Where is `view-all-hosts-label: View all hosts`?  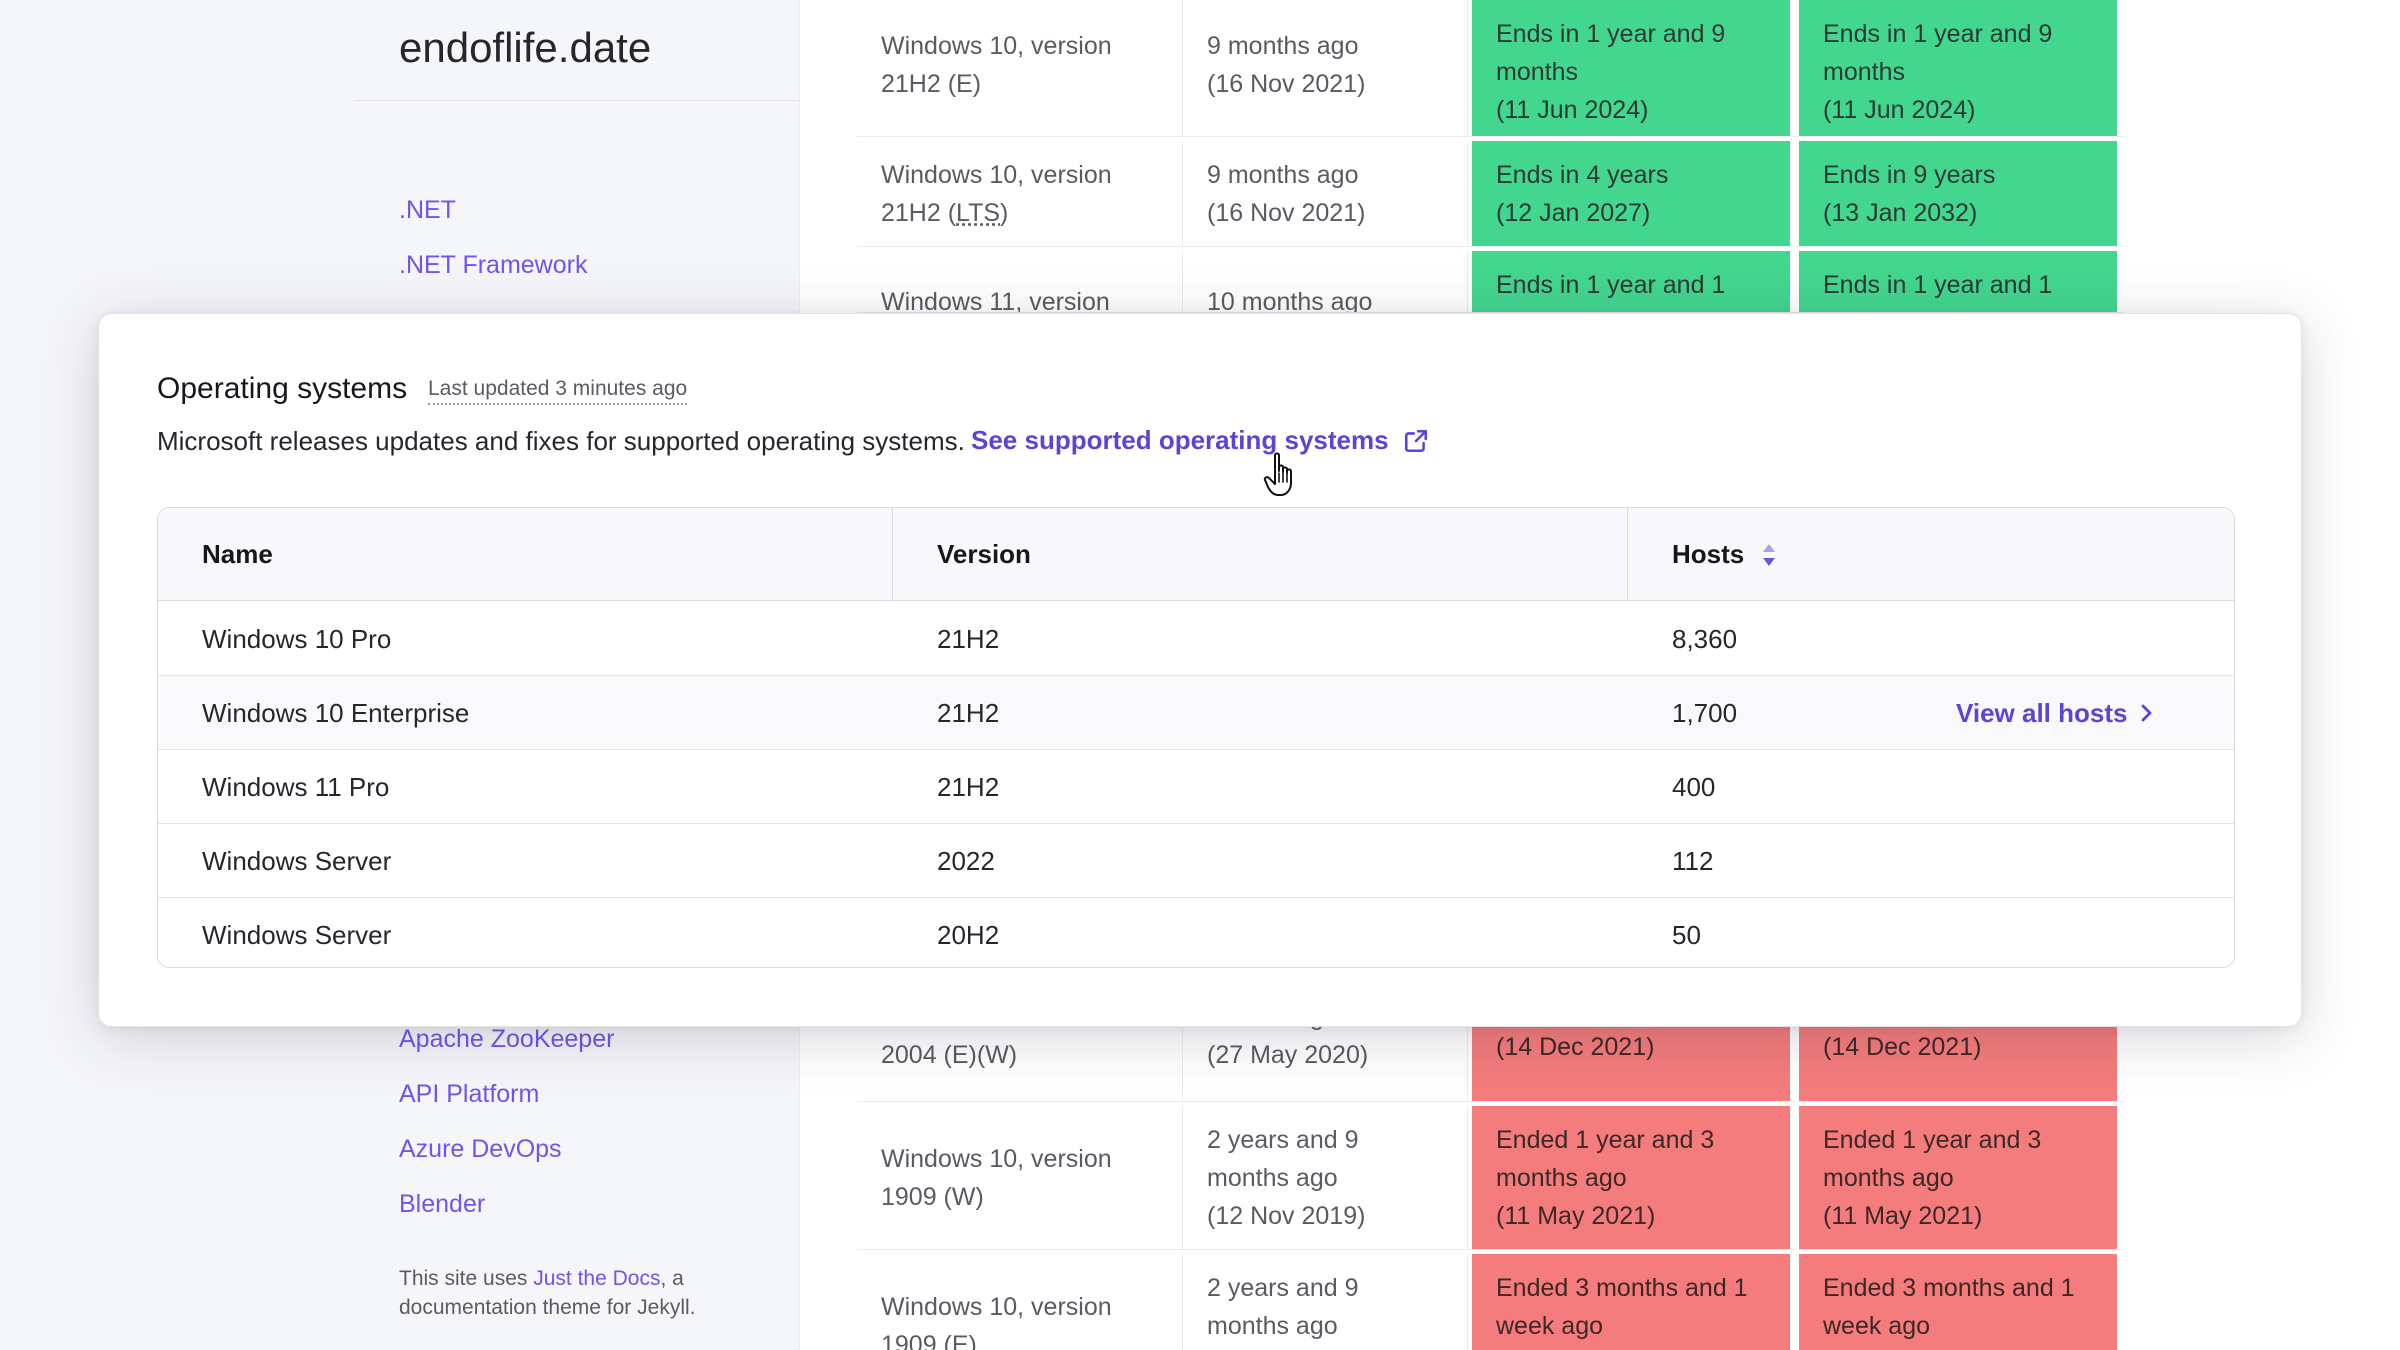
view-all-hosts-label: View all hosts is located at coordinates (2042, 713).